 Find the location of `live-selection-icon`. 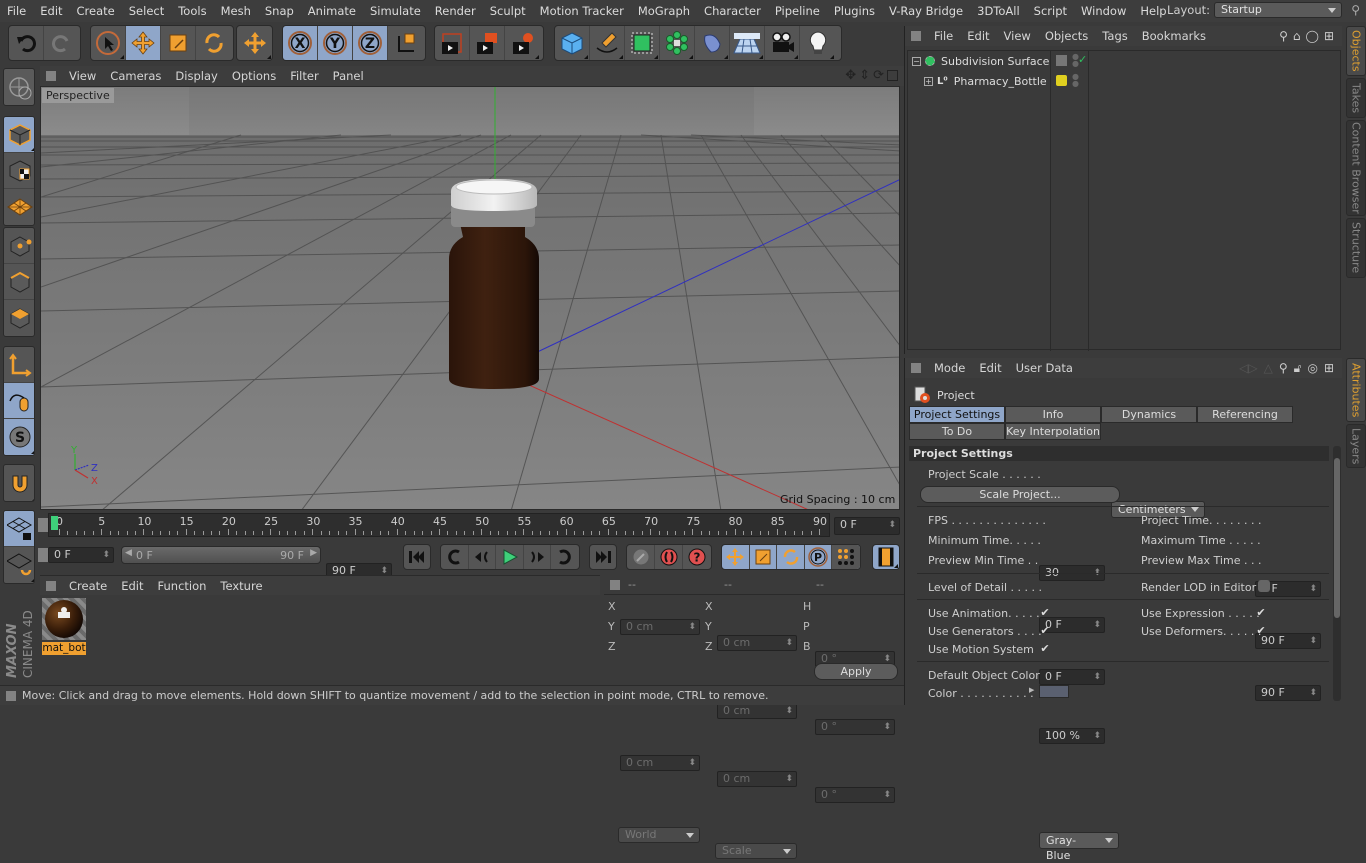

live-selection-icon is located at coordinates (108, 43).